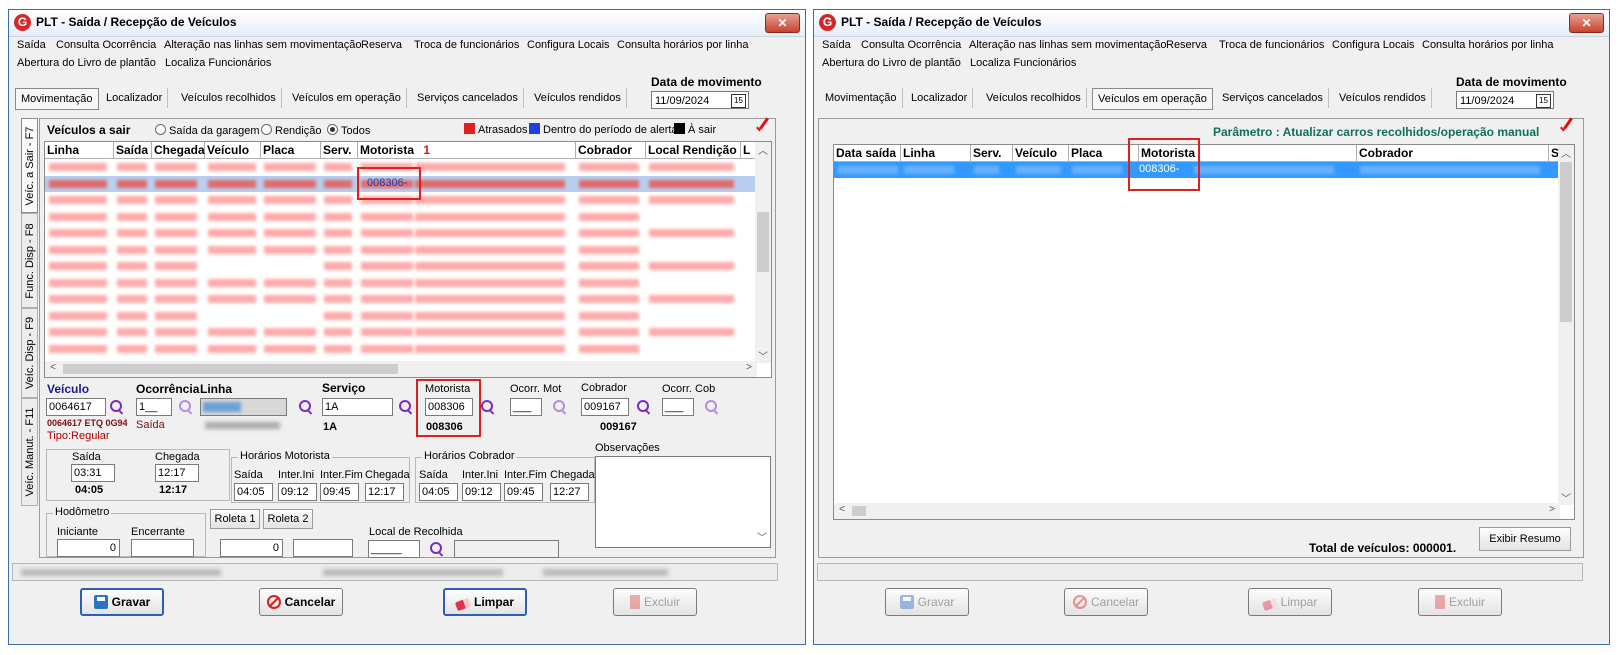 The image size is (1618, 655). Describe the element at coordinates (178, 150) in the screenshot. I see `col-header-chegada: Chegada` at that location.